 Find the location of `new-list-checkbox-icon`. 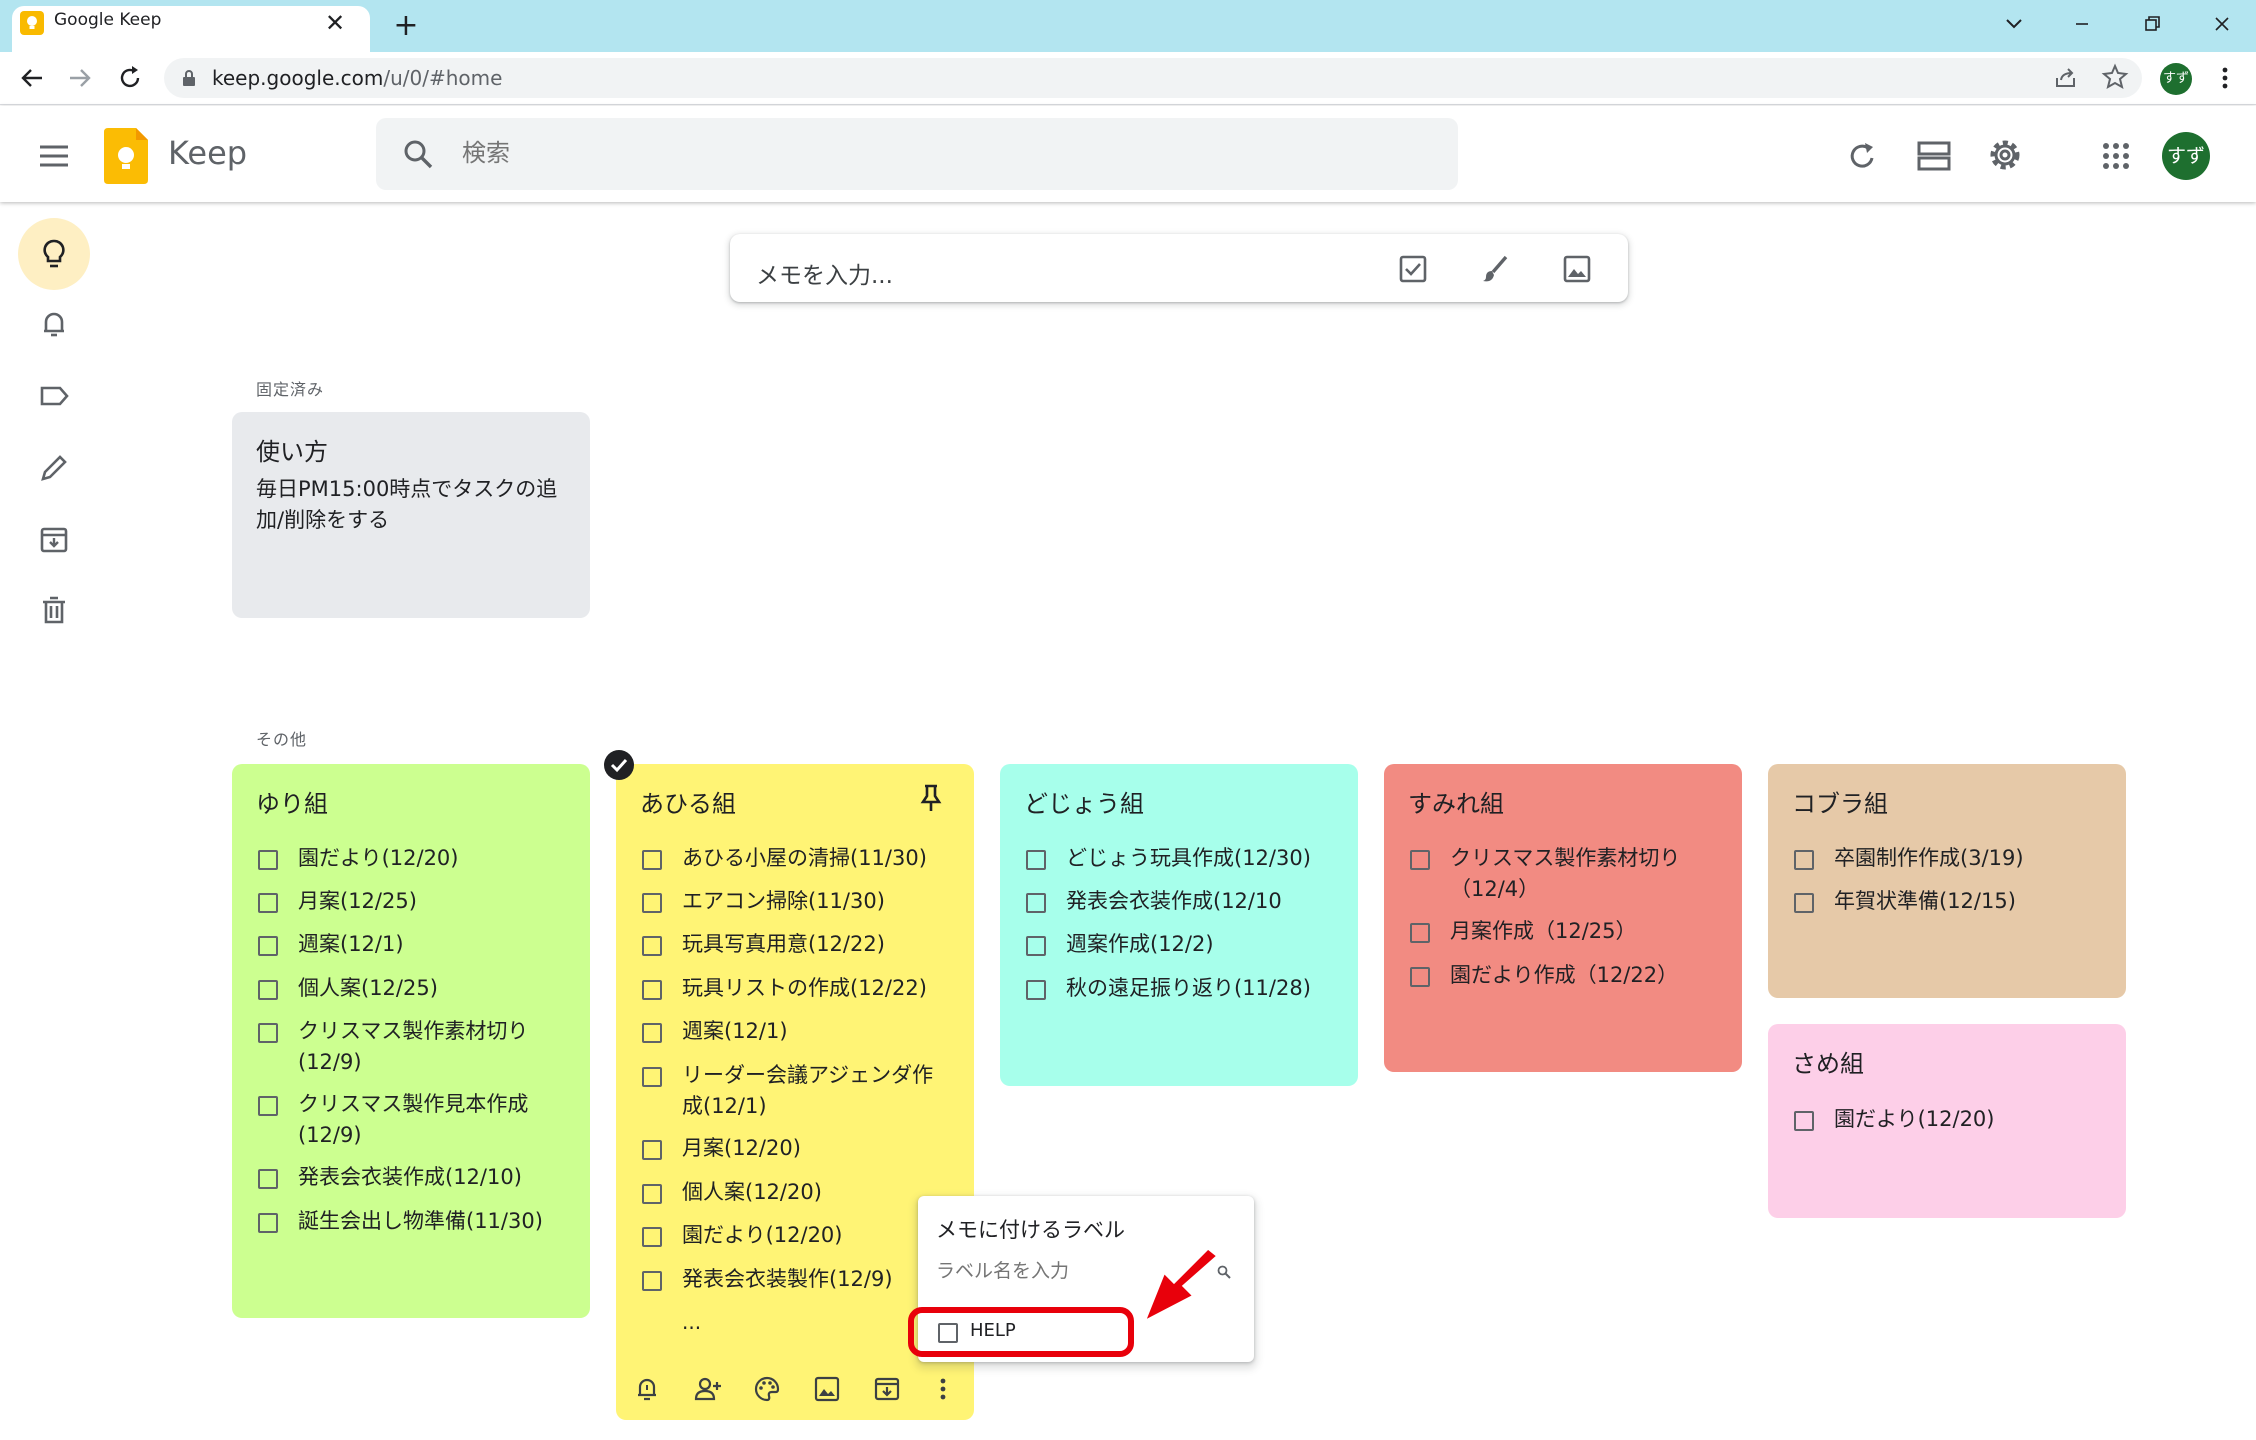

new-list-checkbox-icon is located at coordinates (1413, 269).